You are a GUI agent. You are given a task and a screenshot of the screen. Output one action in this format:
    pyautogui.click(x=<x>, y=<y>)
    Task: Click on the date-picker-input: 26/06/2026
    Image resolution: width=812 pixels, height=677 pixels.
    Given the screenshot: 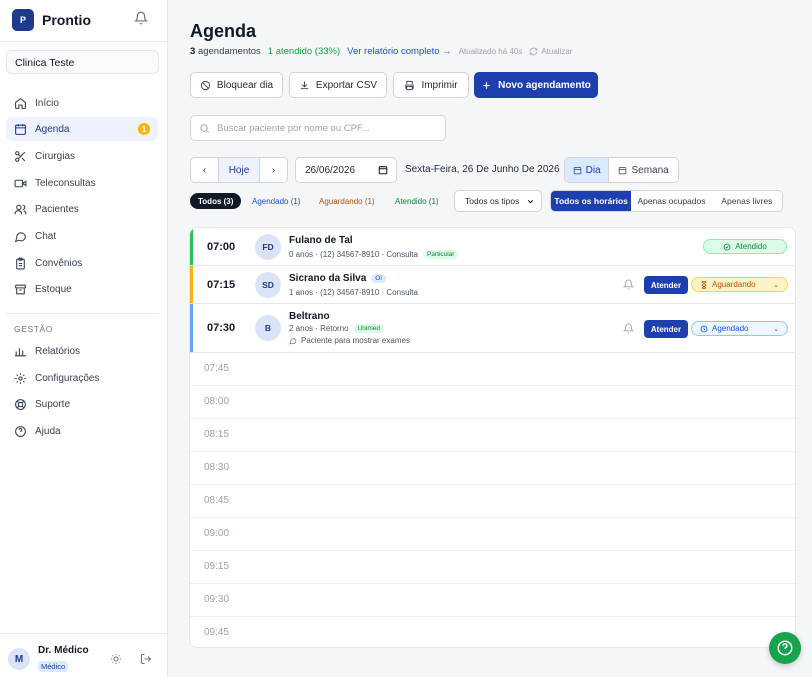 What is the action you would take?
    pyautogui.click(x=346, y=170)
    